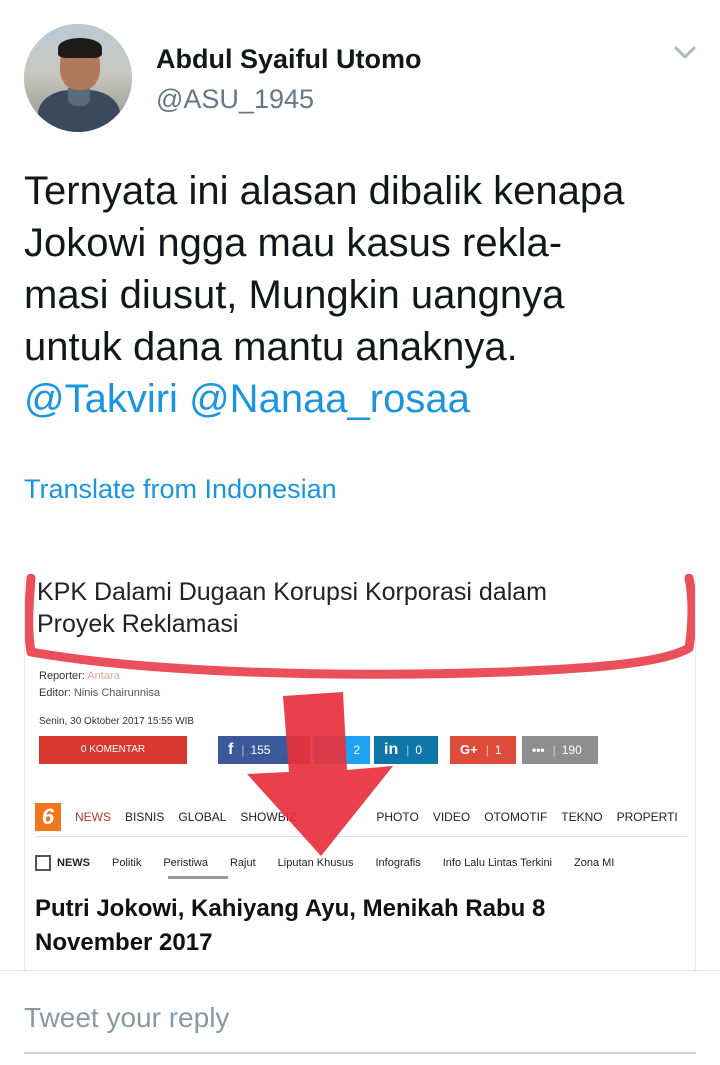  Describe the element at coordinates (360, 1053) in the screenshot. I see `reply-input-underline` at that location.